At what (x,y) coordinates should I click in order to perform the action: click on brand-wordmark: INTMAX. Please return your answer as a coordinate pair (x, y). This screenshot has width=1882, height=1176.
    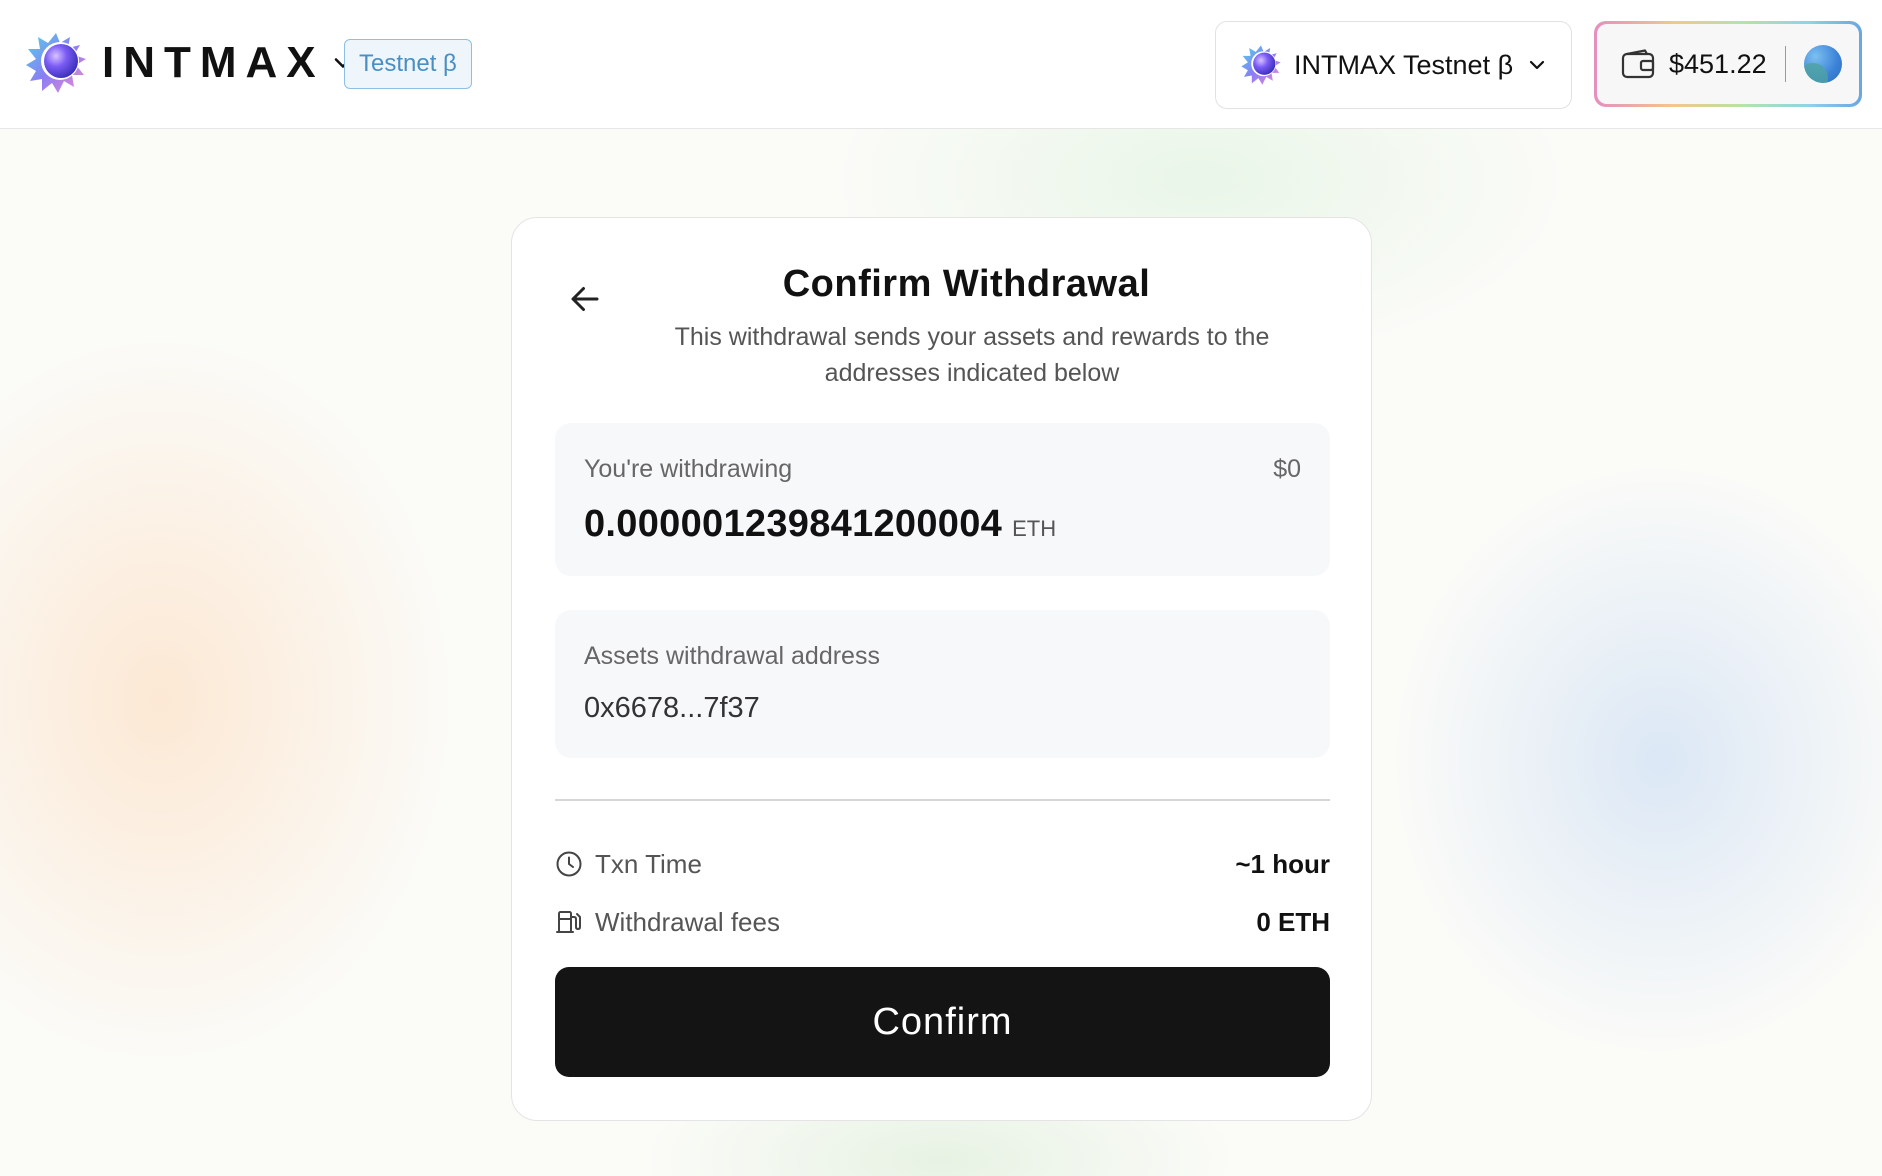
    Looking at the image, I should click on (213, 62).